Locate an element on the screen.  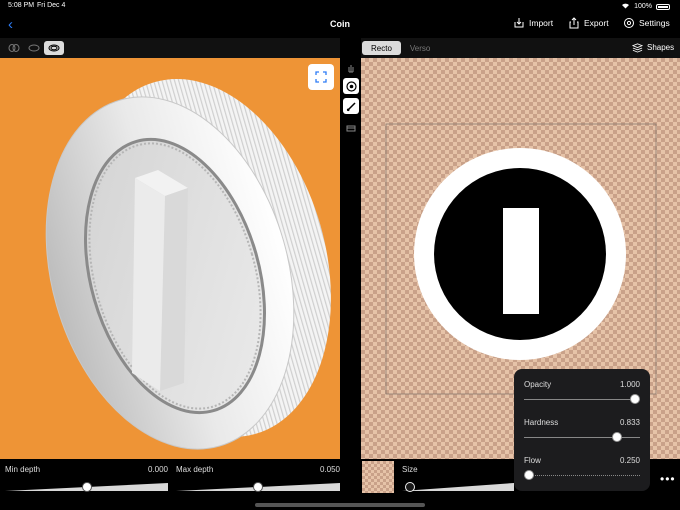
hardness-label: Hardness is located at coordinates (541, 422).